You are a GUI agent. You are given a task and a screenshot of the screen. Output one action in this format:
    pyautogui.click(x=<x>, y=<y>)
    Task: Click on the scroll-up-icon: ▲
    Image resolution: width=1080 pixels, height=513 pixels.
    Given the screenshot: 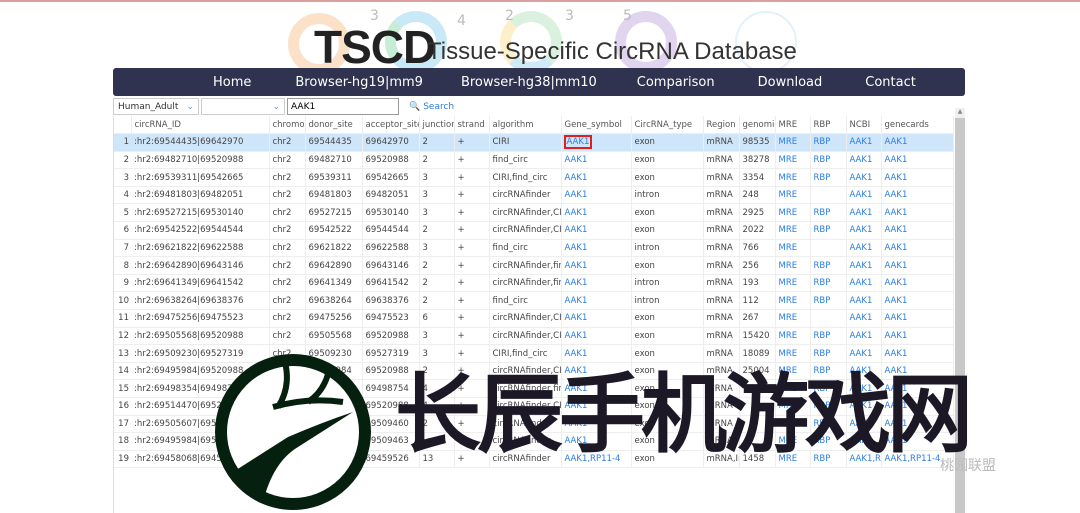 What is the action you would take?
    pyautogui.click(x=960, y=113)
    